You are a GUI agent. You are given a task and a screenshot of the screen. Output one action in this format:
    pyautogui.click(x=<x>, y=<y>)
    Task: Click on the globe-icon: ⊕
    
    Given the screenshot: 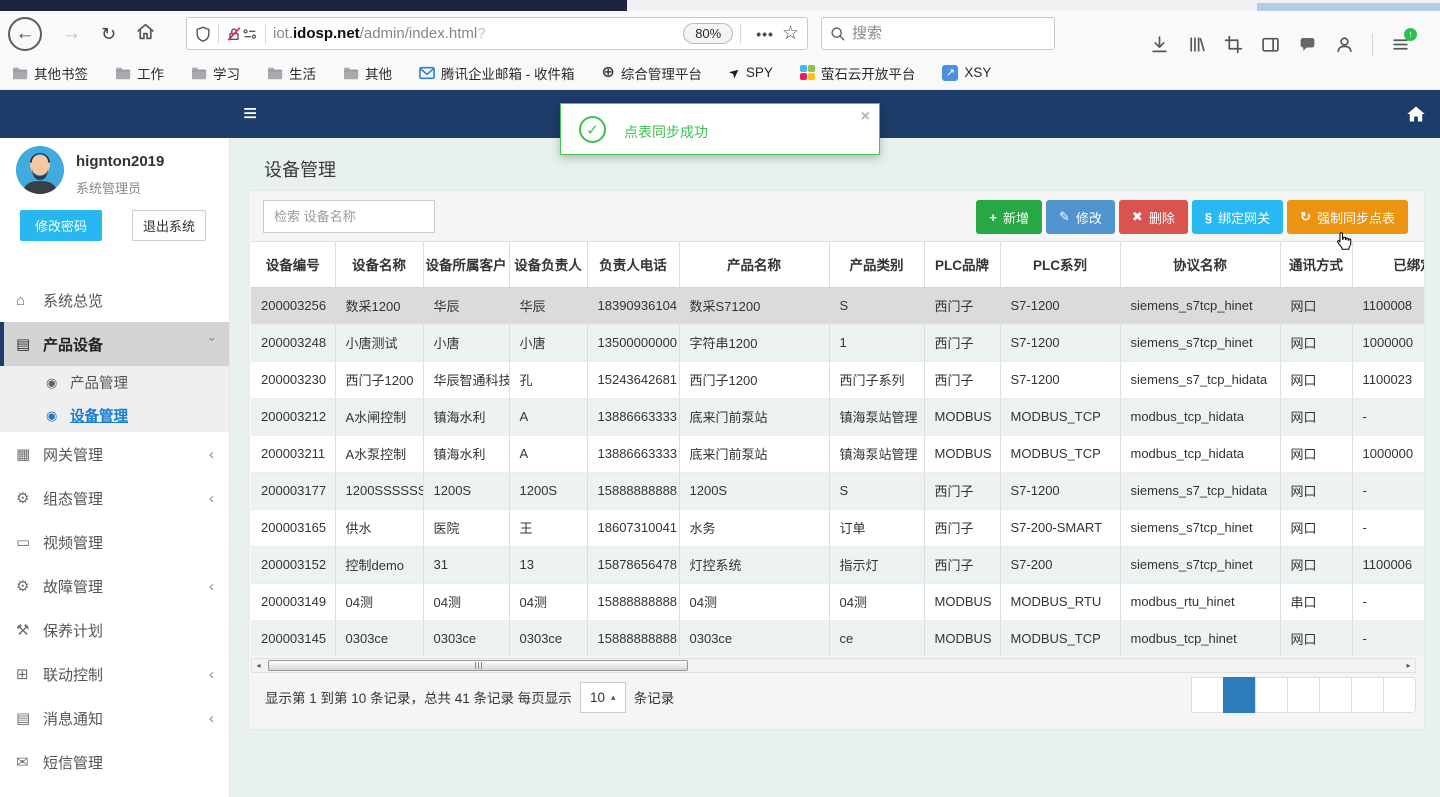 What is the action you would take?
    pyautogui.click(x=608, y=72)
    